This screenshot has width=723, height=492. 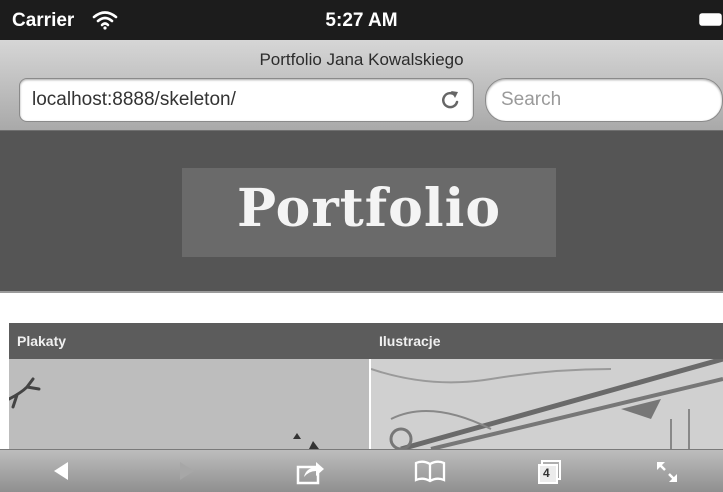 I want to click on back-arrow-icon, so click(x=61, y=473).